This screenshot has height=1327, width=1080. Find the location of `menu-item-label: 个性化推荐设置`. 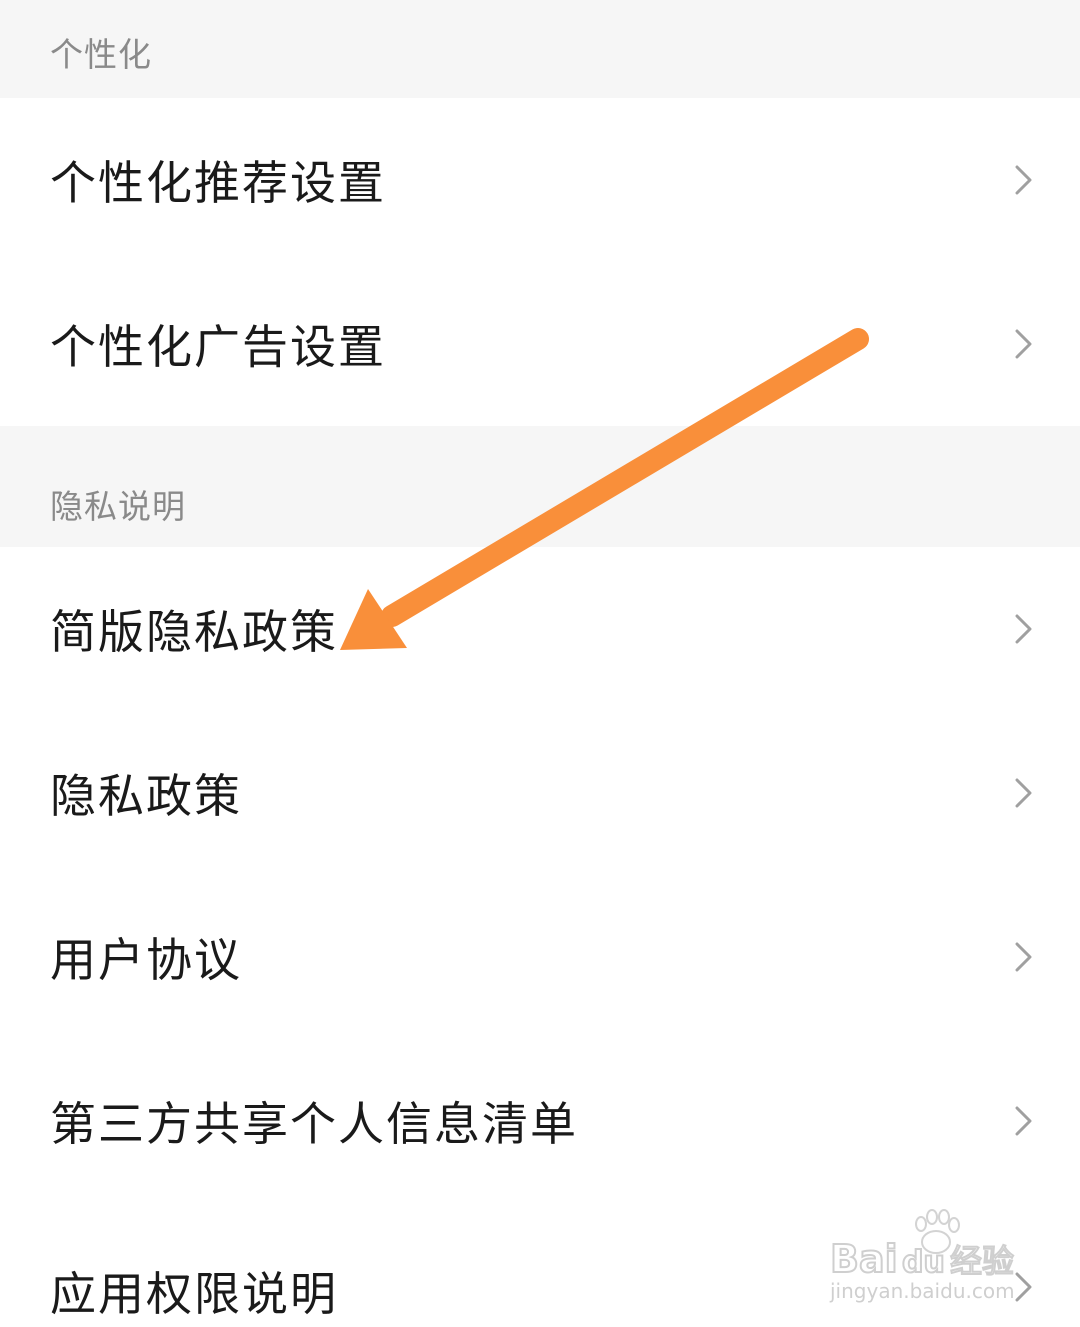

menu-item-label: 个性化推荐设置 is located at coordinates (218, 183).